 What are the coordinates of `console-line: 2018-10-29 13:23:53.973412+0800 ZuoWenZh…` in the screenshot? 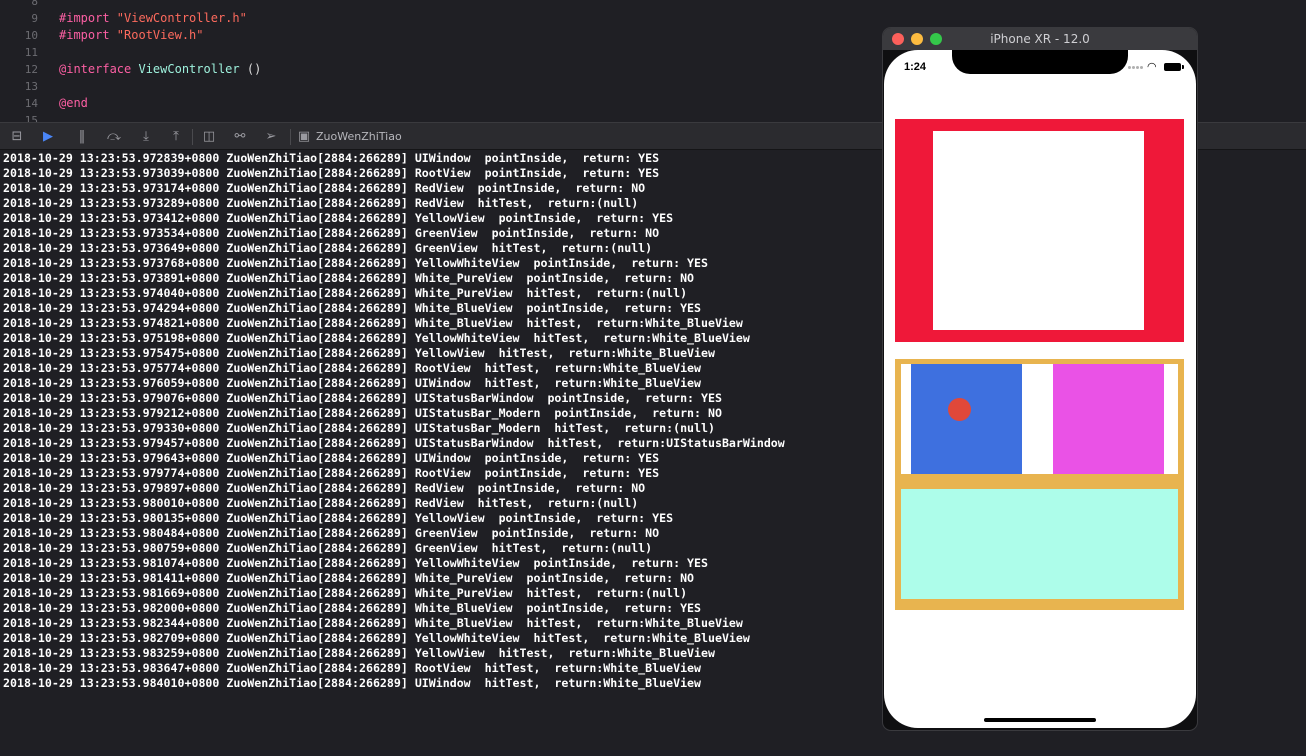 It's located at (338, 218).